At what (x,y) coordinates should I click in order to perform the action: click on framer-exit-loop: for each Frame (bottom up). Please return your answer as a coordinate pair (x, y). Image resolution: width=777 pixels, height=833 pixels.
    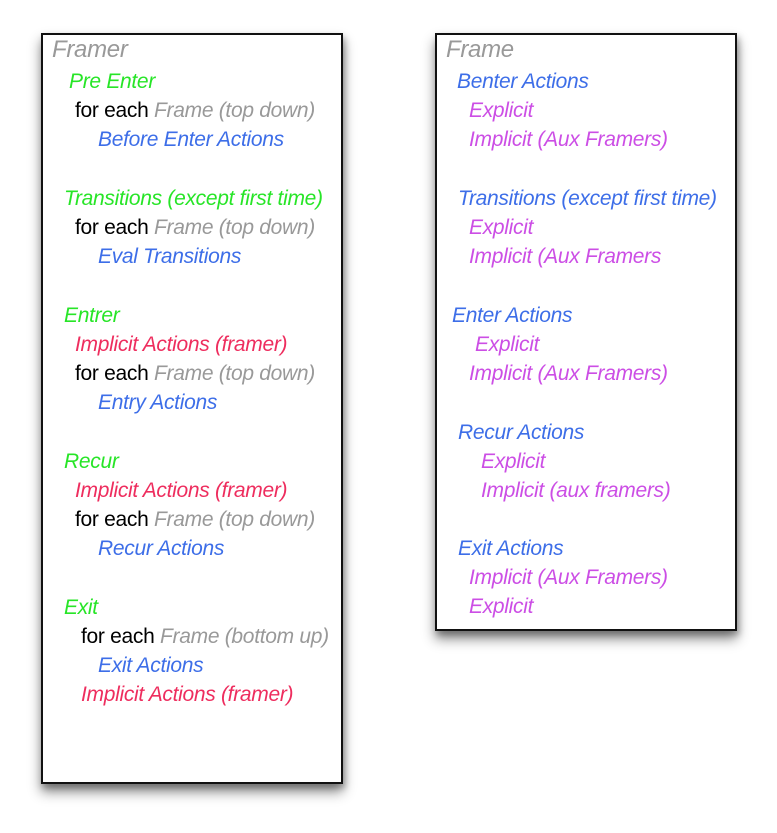
    Looking at the image, I should click on (205, 637).